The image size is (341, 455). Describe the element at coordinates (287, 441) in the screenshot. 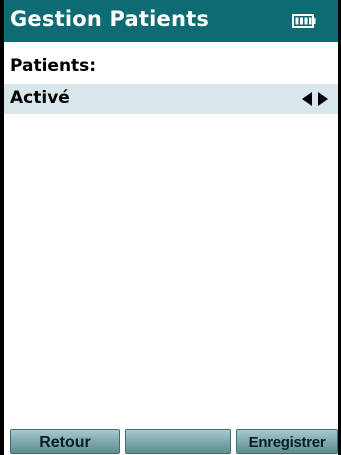

I see `save-button: Enregistrer` at that location.